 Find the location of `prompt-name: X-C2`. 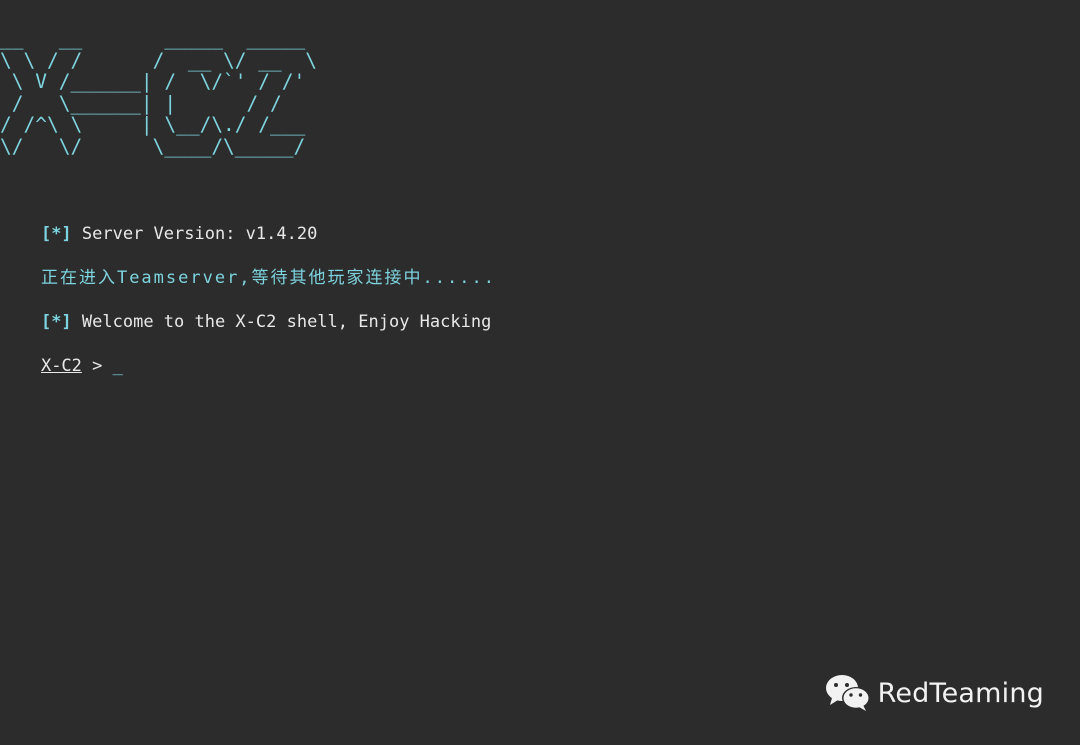

prompt-name: X-C2 is located at coordinates (61, 366).